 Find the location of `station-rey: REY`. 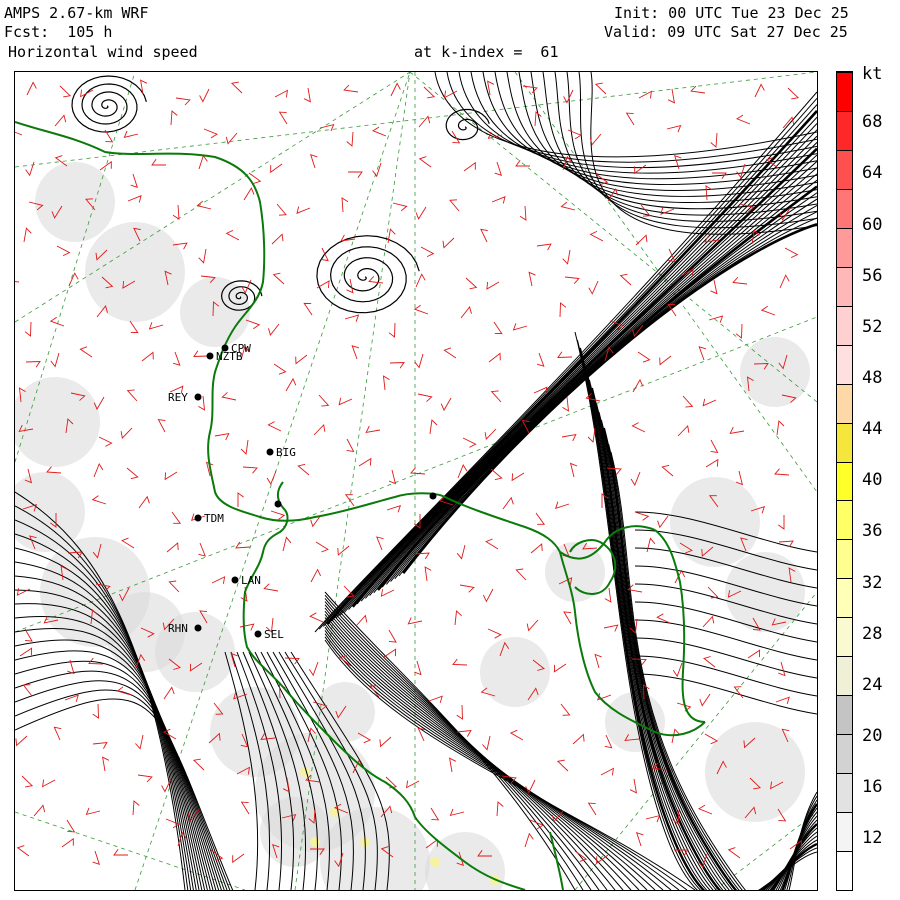

station-rey: REY is located at coordinates (185, 397).